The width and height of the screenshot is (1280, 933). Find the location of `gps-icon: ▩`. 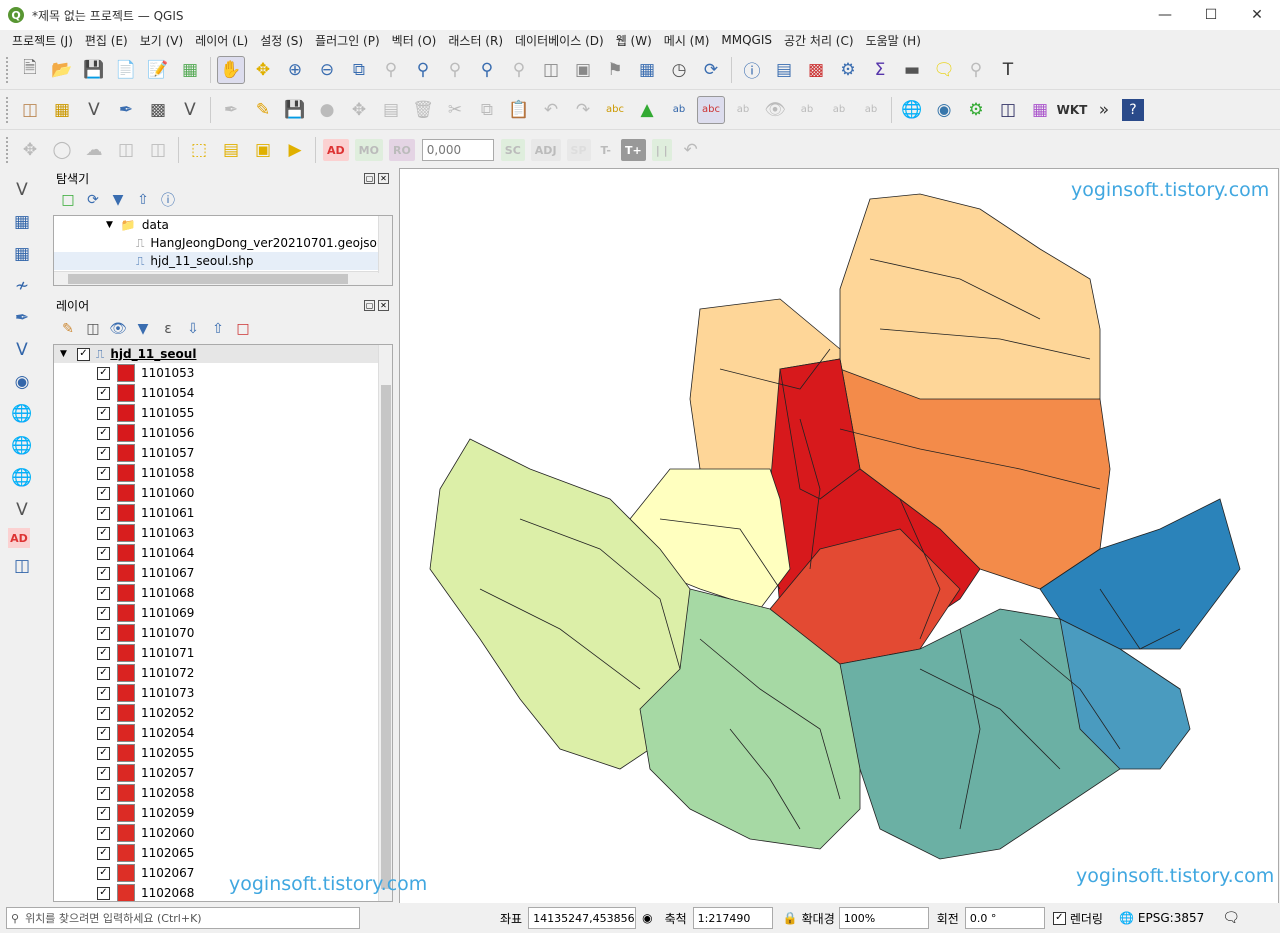

gps-icon: ▩ is located at coordinates (158, 110).